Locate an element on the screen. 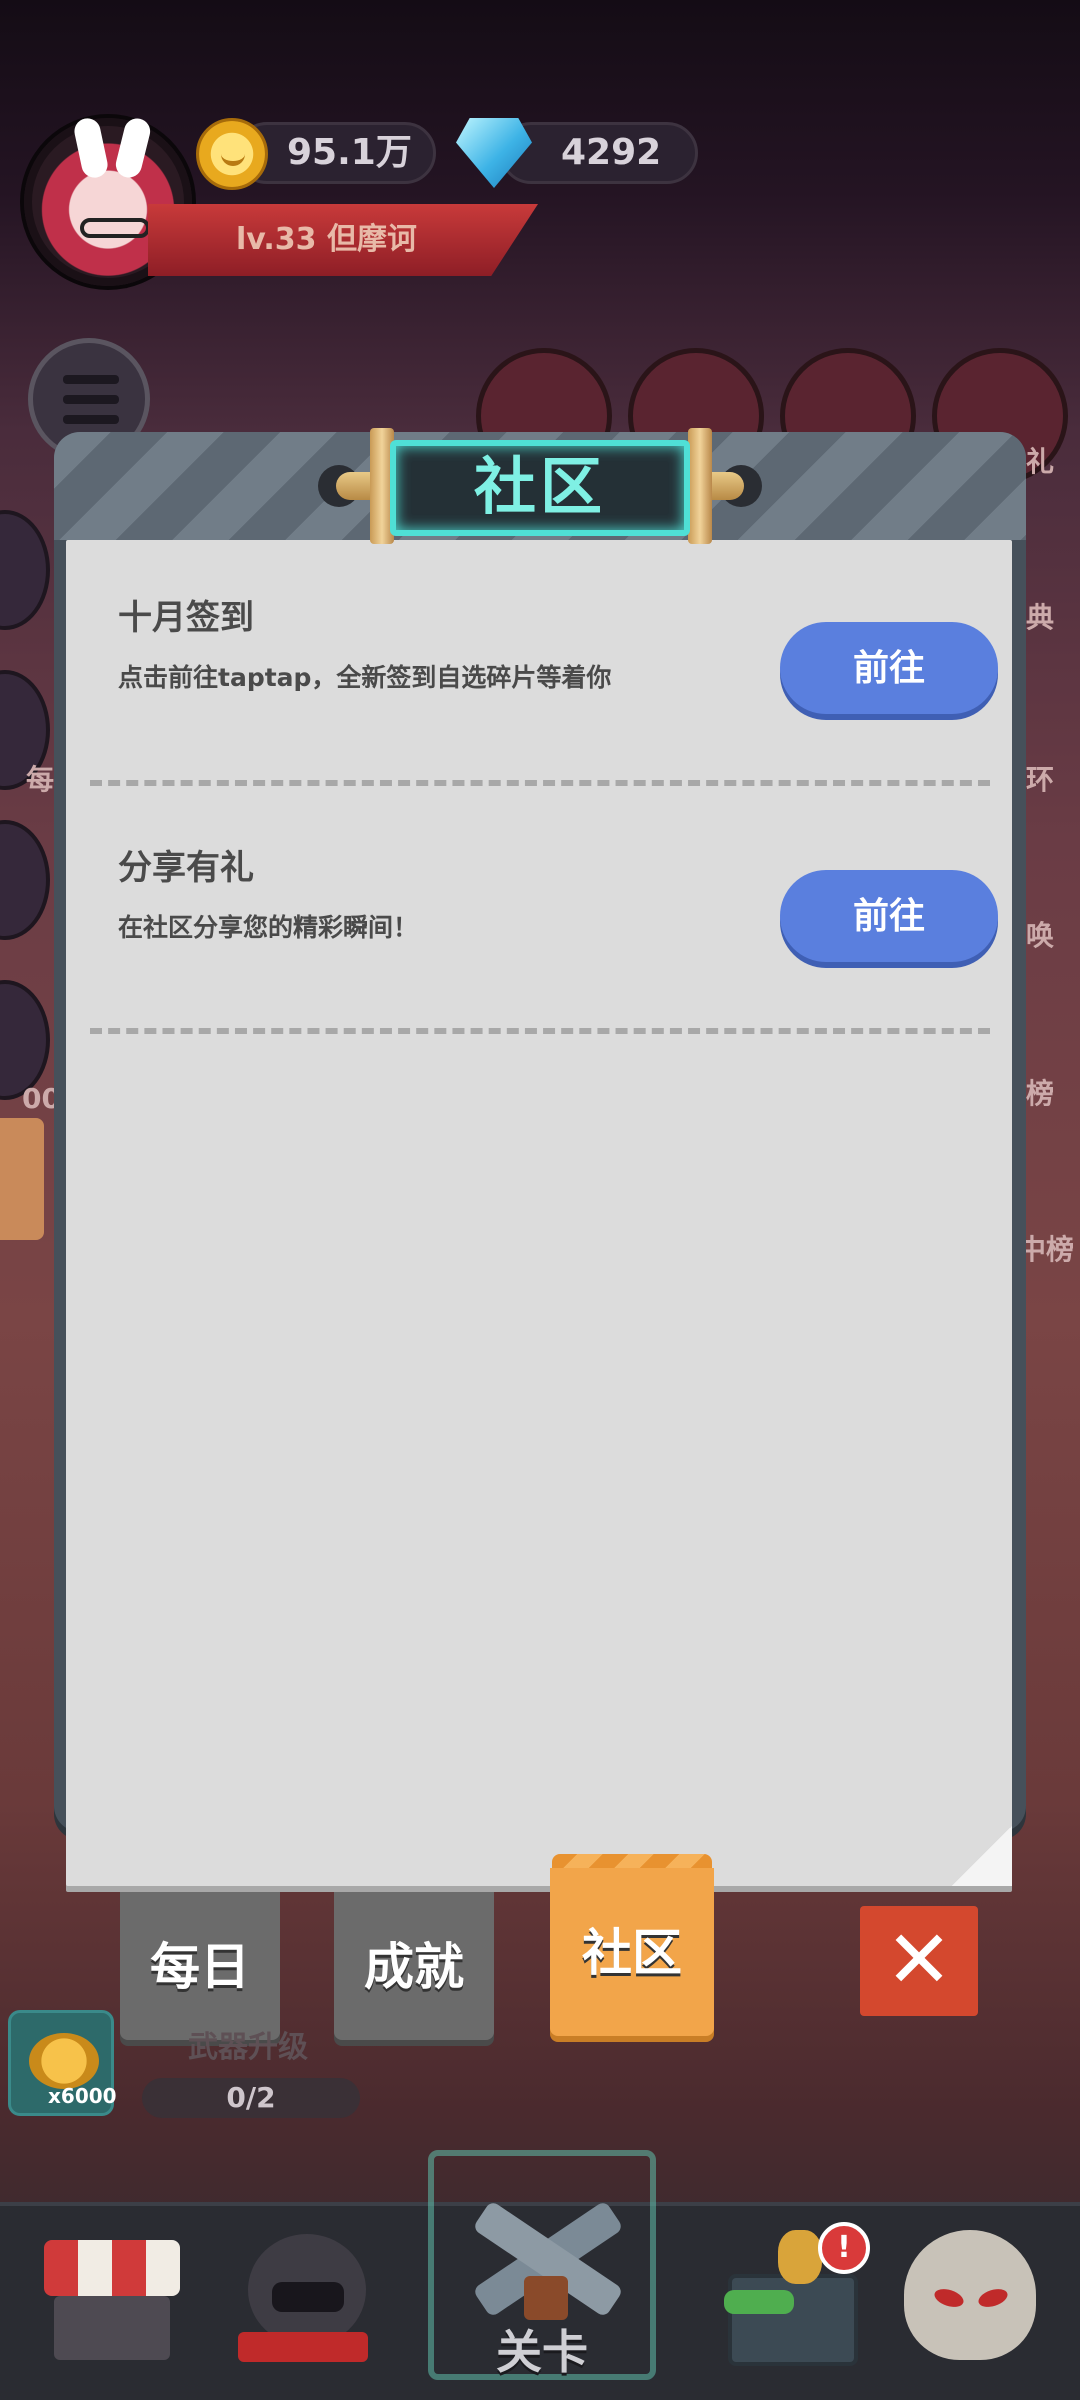  close-button: ✕ is located at coordinates (919, 1961).